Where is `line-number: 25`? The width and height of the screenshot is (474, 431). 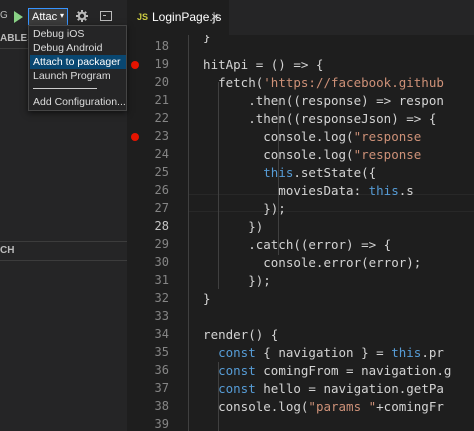 line-number: 25 is located at coordinates (161, 172).